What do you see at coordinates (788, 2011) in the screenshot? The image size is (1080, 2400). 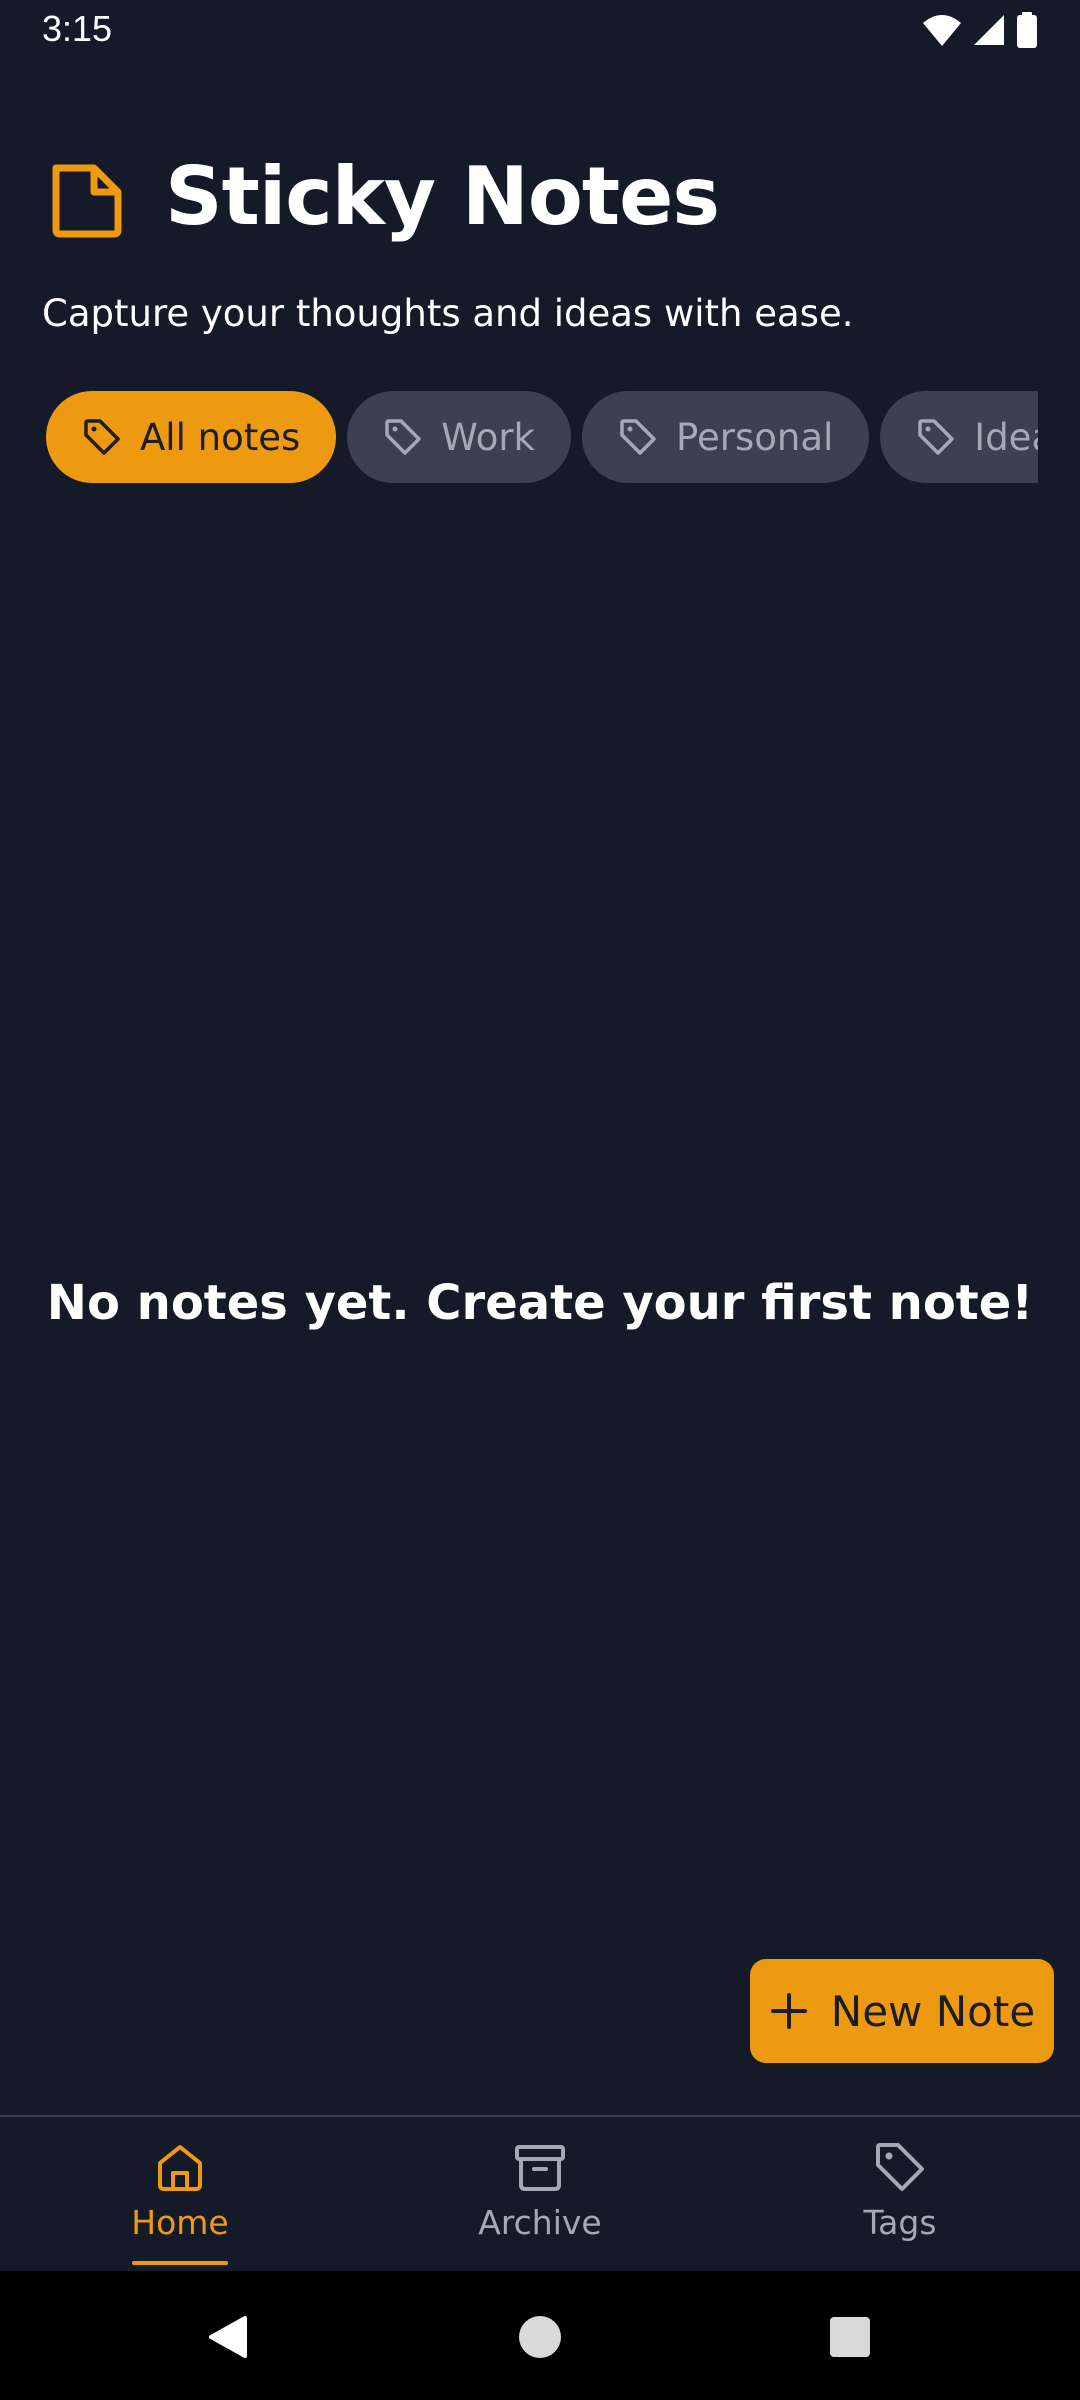 I see `plus-icon` at bounding box center [788, 2011].